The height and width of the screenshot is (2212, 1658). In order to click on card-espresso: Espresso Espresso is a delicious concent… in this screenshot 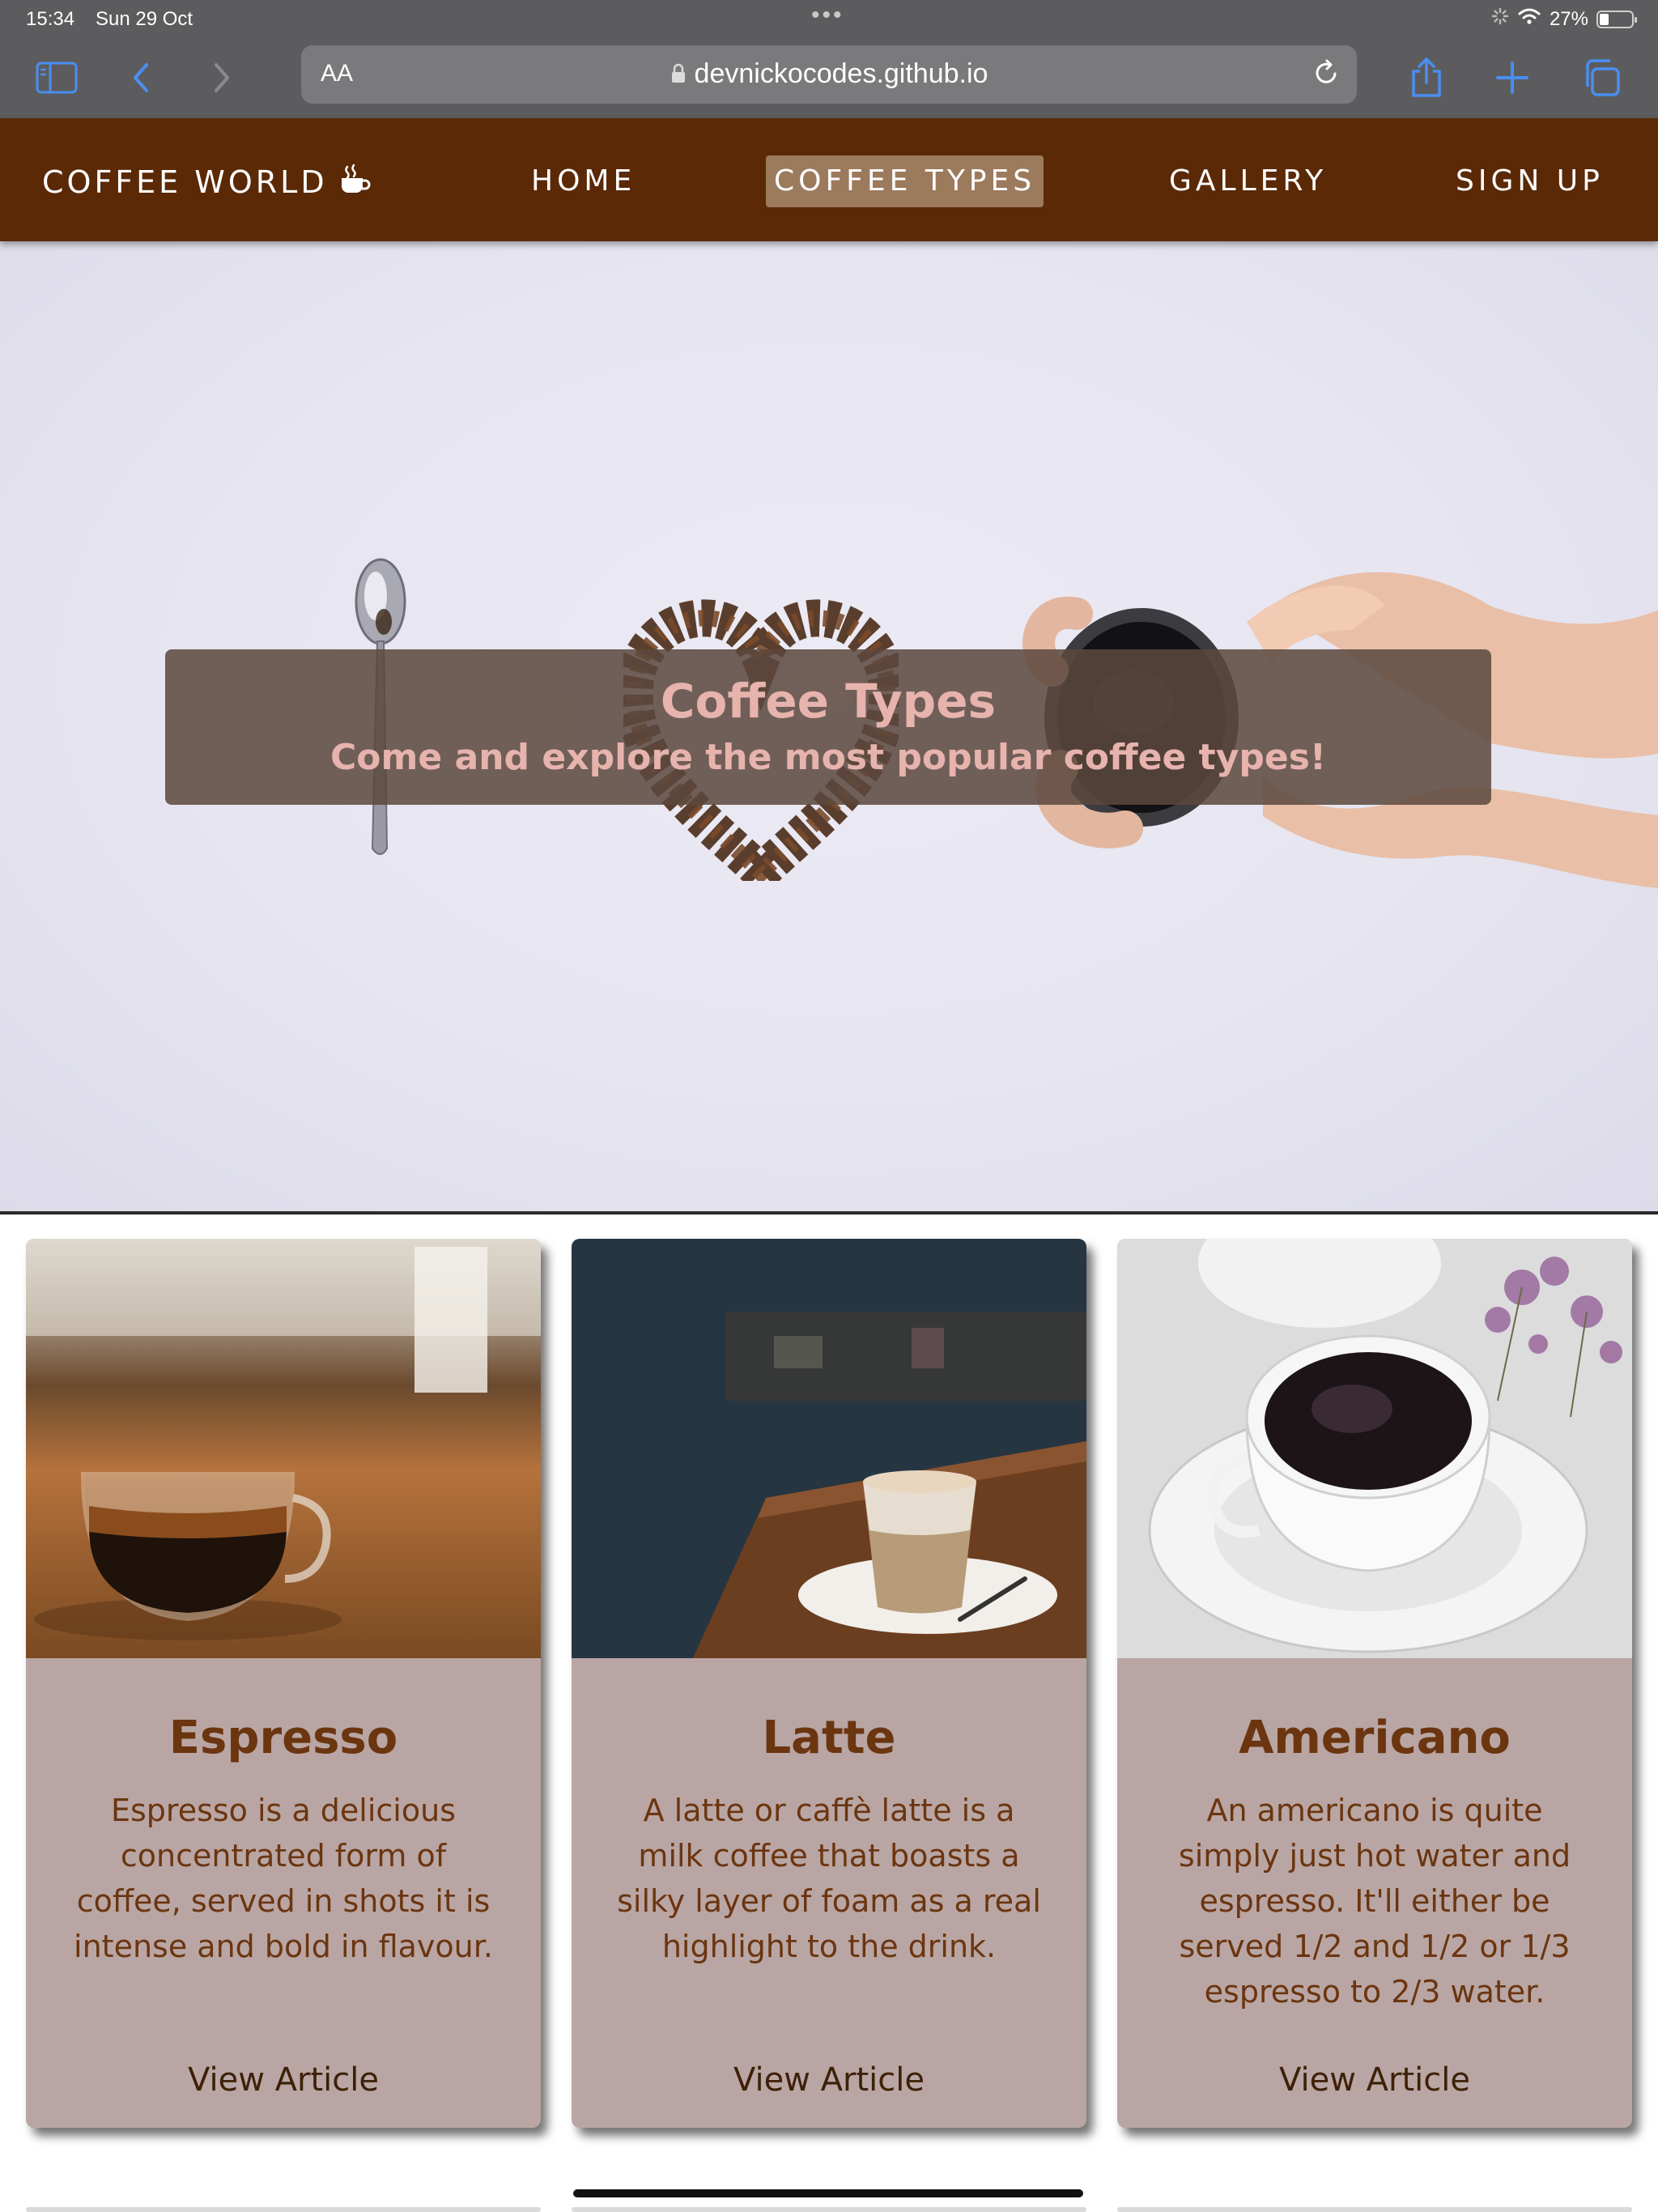, I will do `click(283, 1683)`.